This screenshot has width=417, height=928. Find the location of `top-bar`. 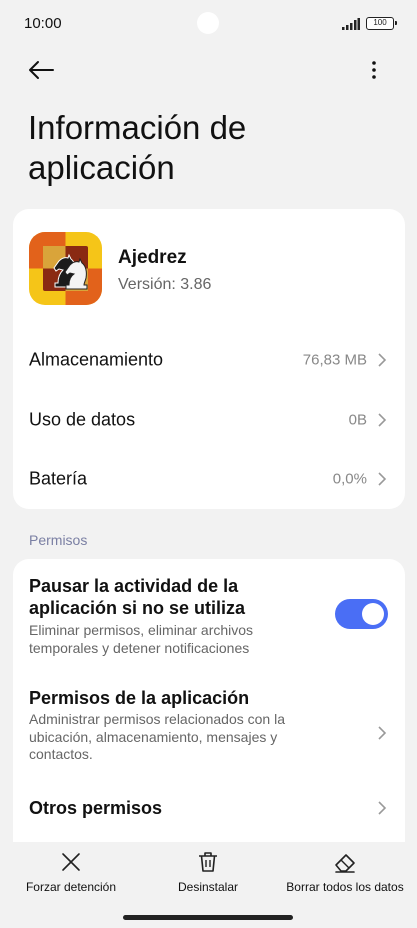

top-bar is located at coordinates (208, 70).